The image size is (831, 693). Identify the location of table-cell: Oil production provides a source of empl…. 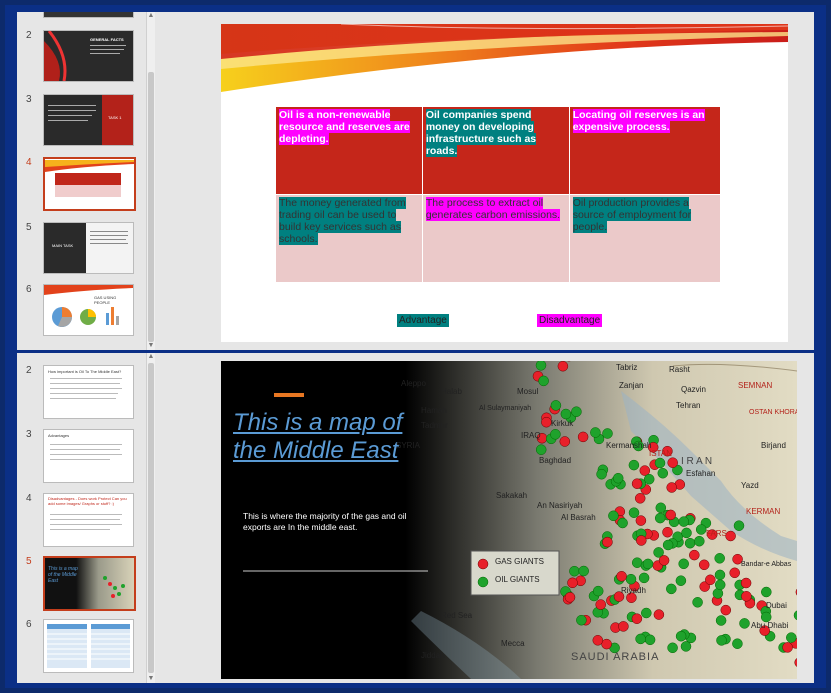
(645, 238).